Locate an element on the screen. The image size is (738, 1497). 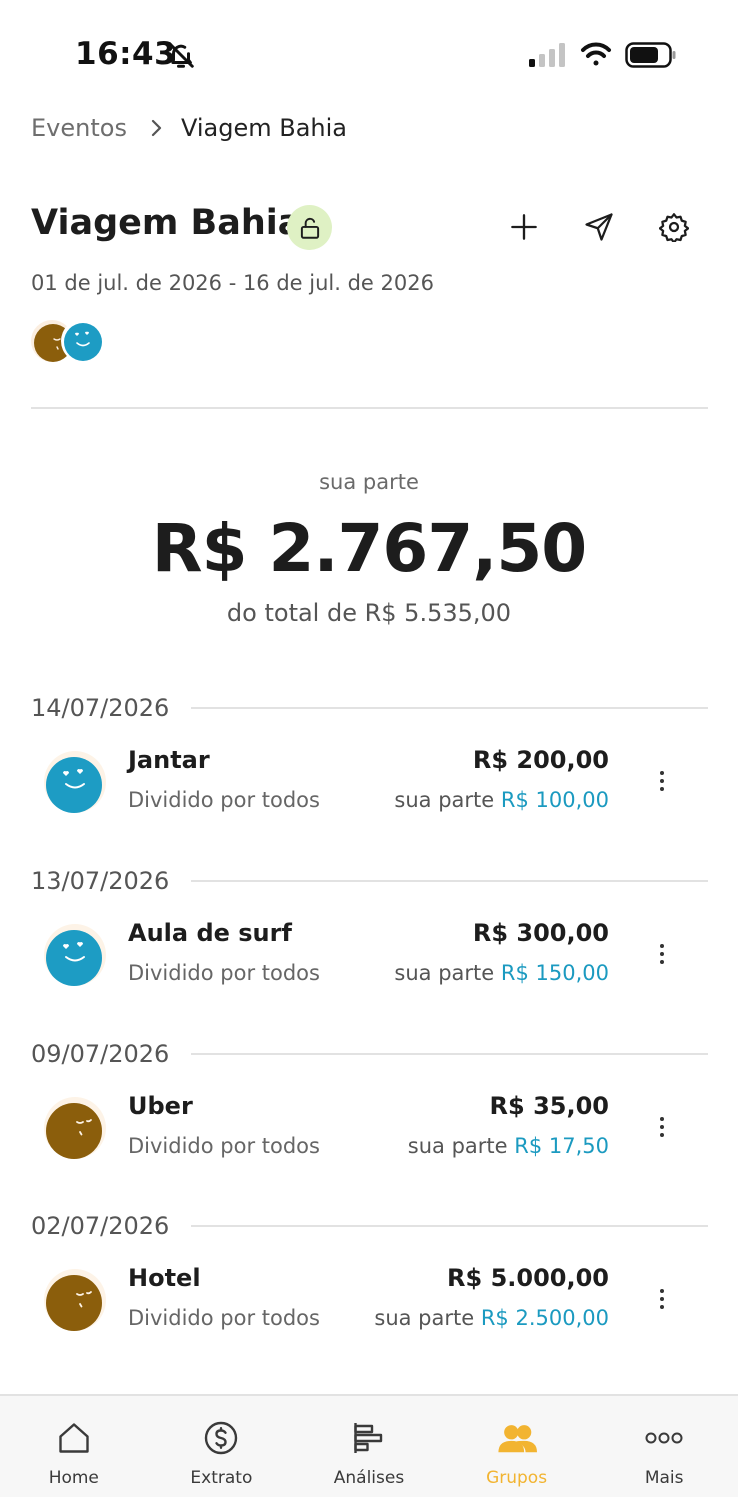
date-header: 02/07/2026 is located at coordinates (369, 1226).